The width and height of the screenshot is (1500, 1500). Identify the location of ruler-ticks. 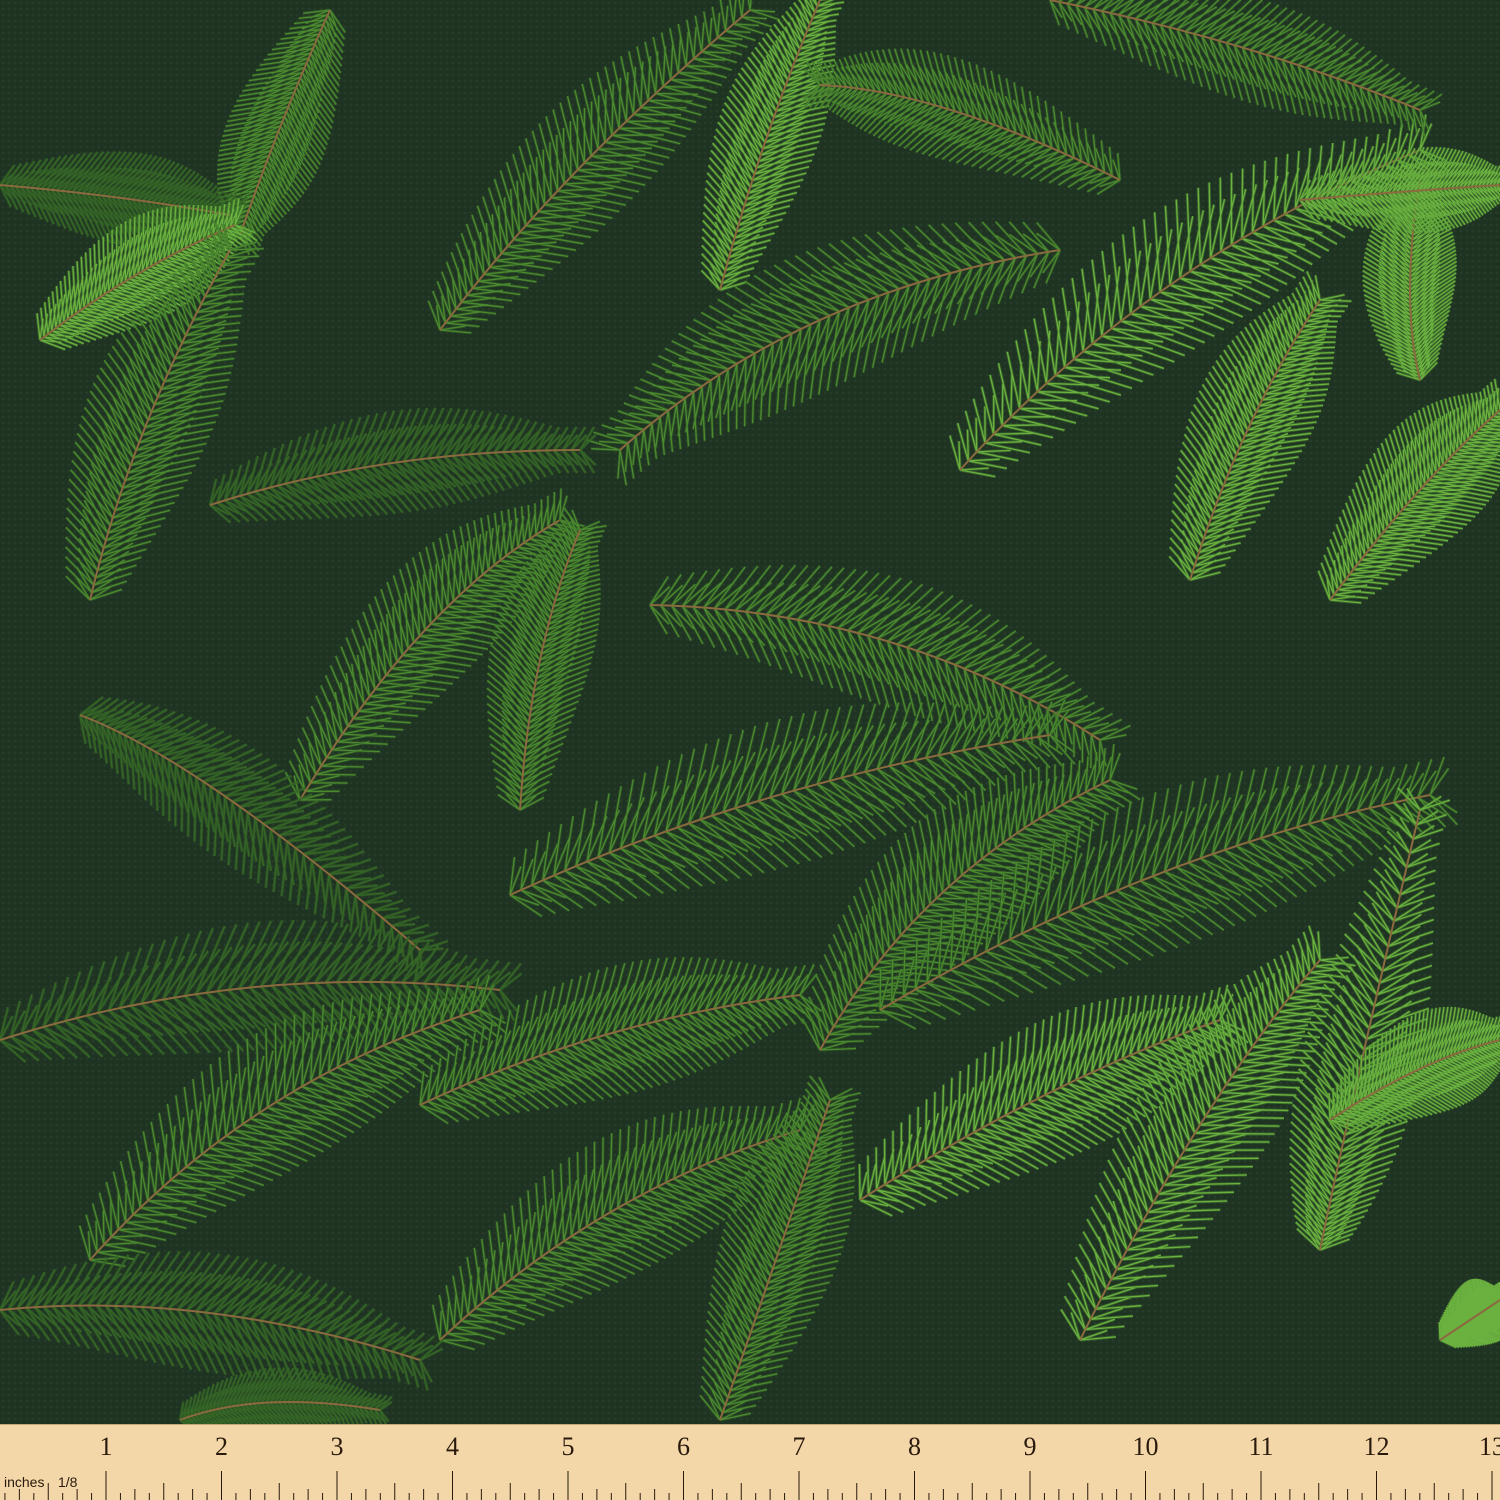
(748, 1485).